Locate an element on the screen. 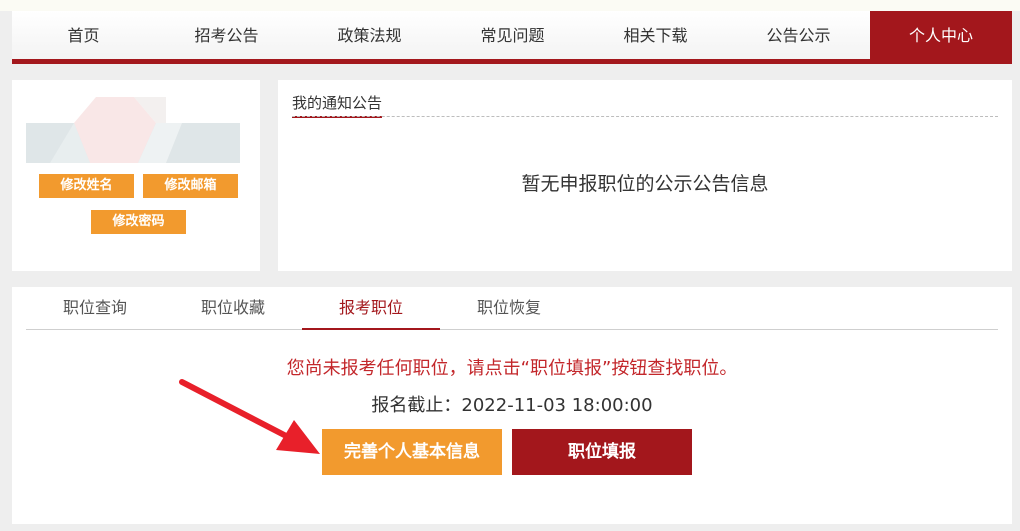 The height and width of the screenshot is (531, 1020). nav-policies: 政策法规 is located at coordinates (369, 35).